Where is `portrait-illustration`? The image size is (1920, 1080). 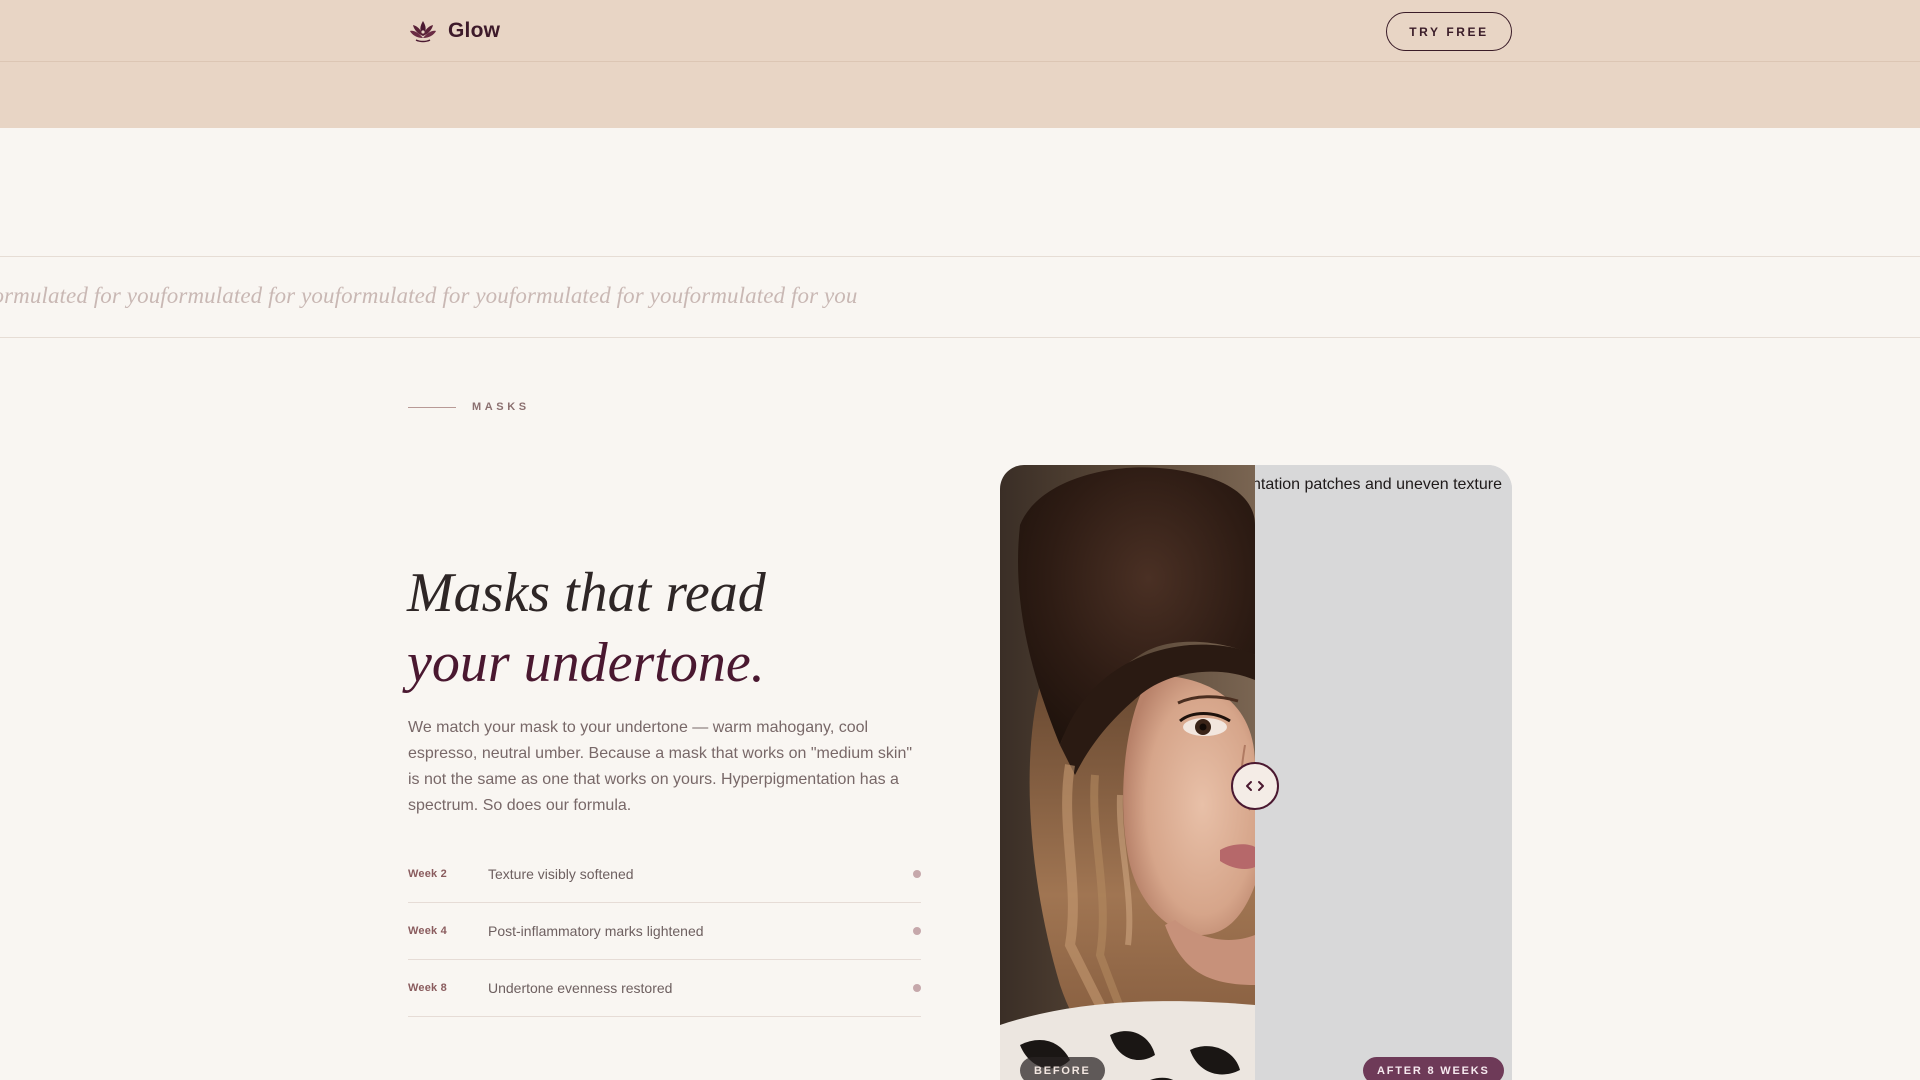
portrait-illustration is located at coordinates (1127, 772).